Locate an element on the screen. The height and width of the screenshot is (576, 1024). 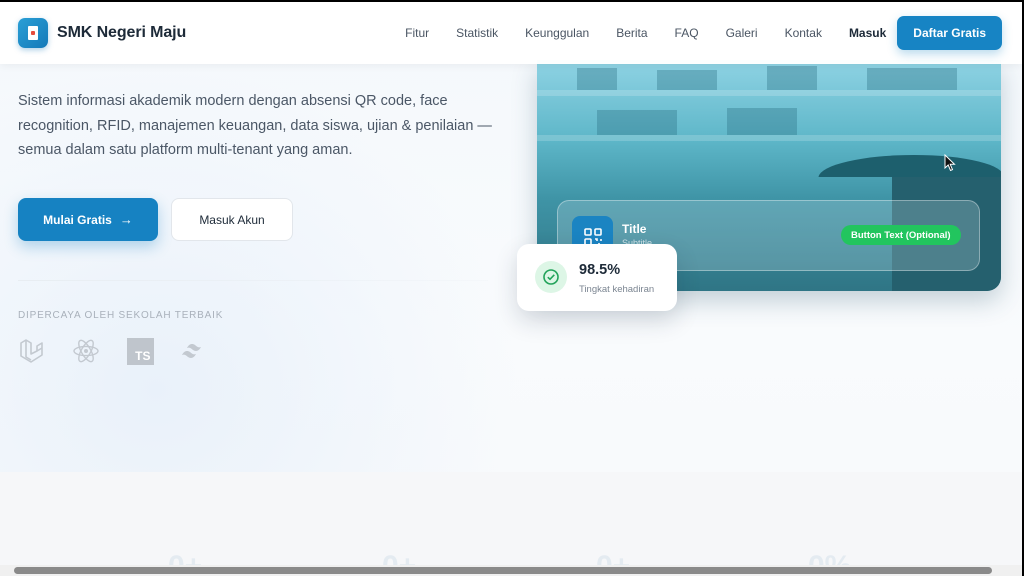
start-free-button: Mulai Gratis → is located at coordinates (88, 219).